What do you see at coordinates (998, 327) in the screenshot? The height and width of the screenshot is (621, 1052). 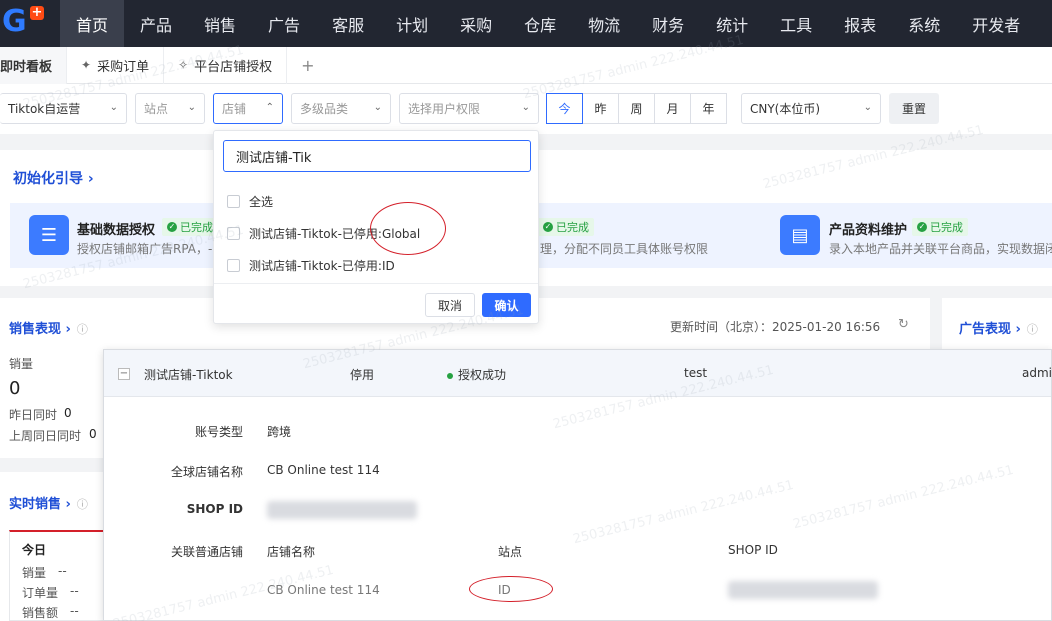 I see `ad-performance-title: 广告表现 › ⓘ` at bounding box center [998, 327].